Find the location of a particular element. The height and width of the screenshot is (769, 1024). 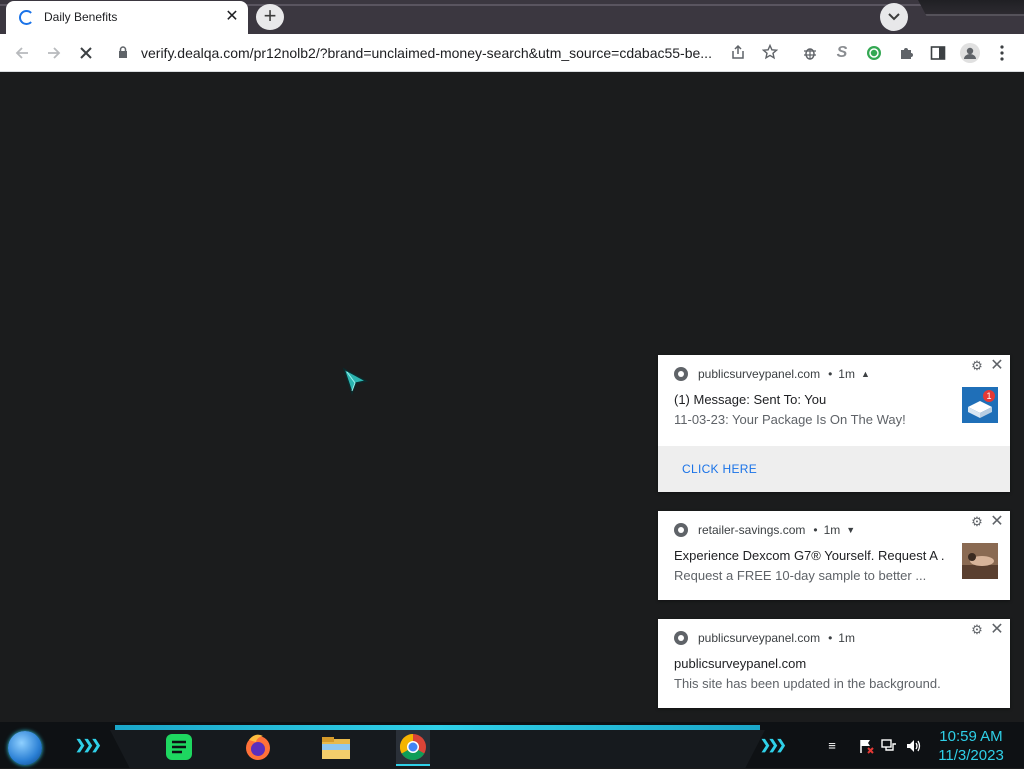

taskbar: ❯❯❯ ❯❯❯ ≡ 10:59 AM 11/3/2023 is located at coordinates (512, 745).